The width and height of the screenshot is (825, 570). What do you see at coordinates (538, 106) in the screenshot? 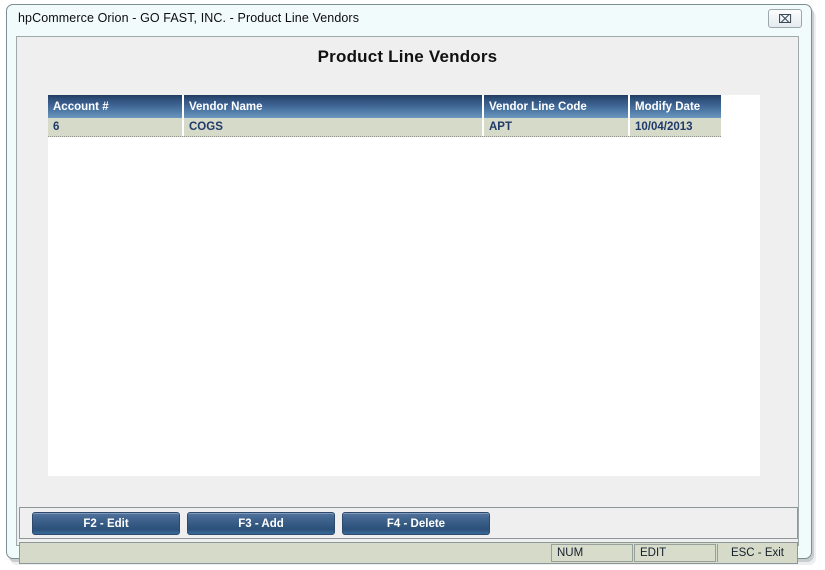
I see `column-header-vendor-line-code-label: Vendor Line Code` at bounding box center [538, 106].